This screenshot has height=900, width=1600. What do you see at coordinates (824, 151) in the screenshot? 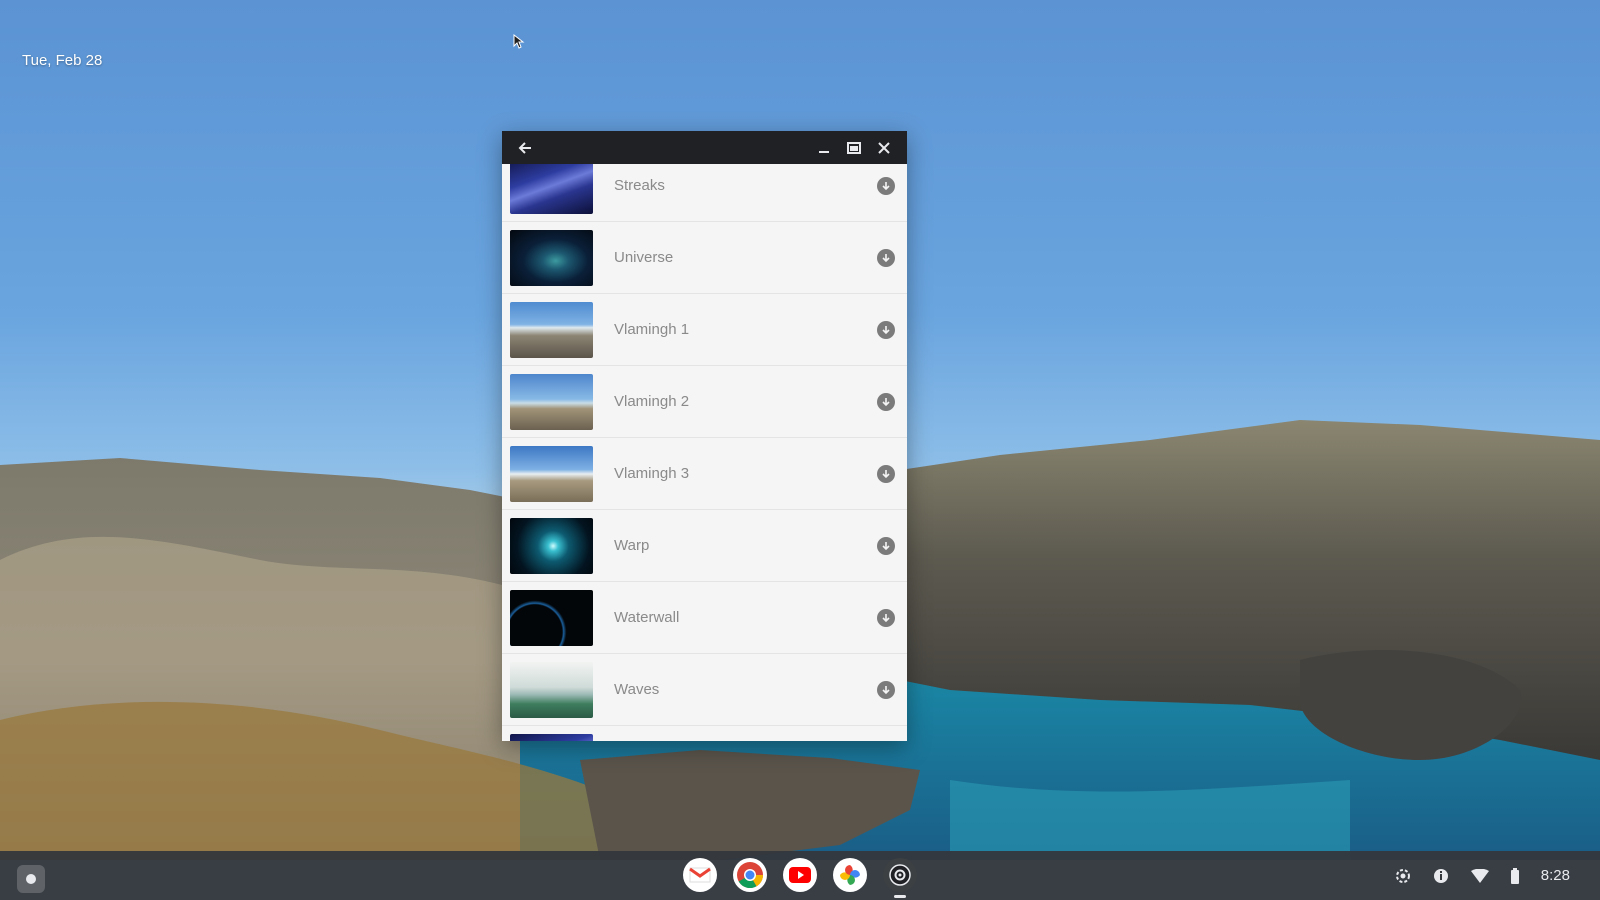
I see `minimize-icon` at bounding box center [824, 151].